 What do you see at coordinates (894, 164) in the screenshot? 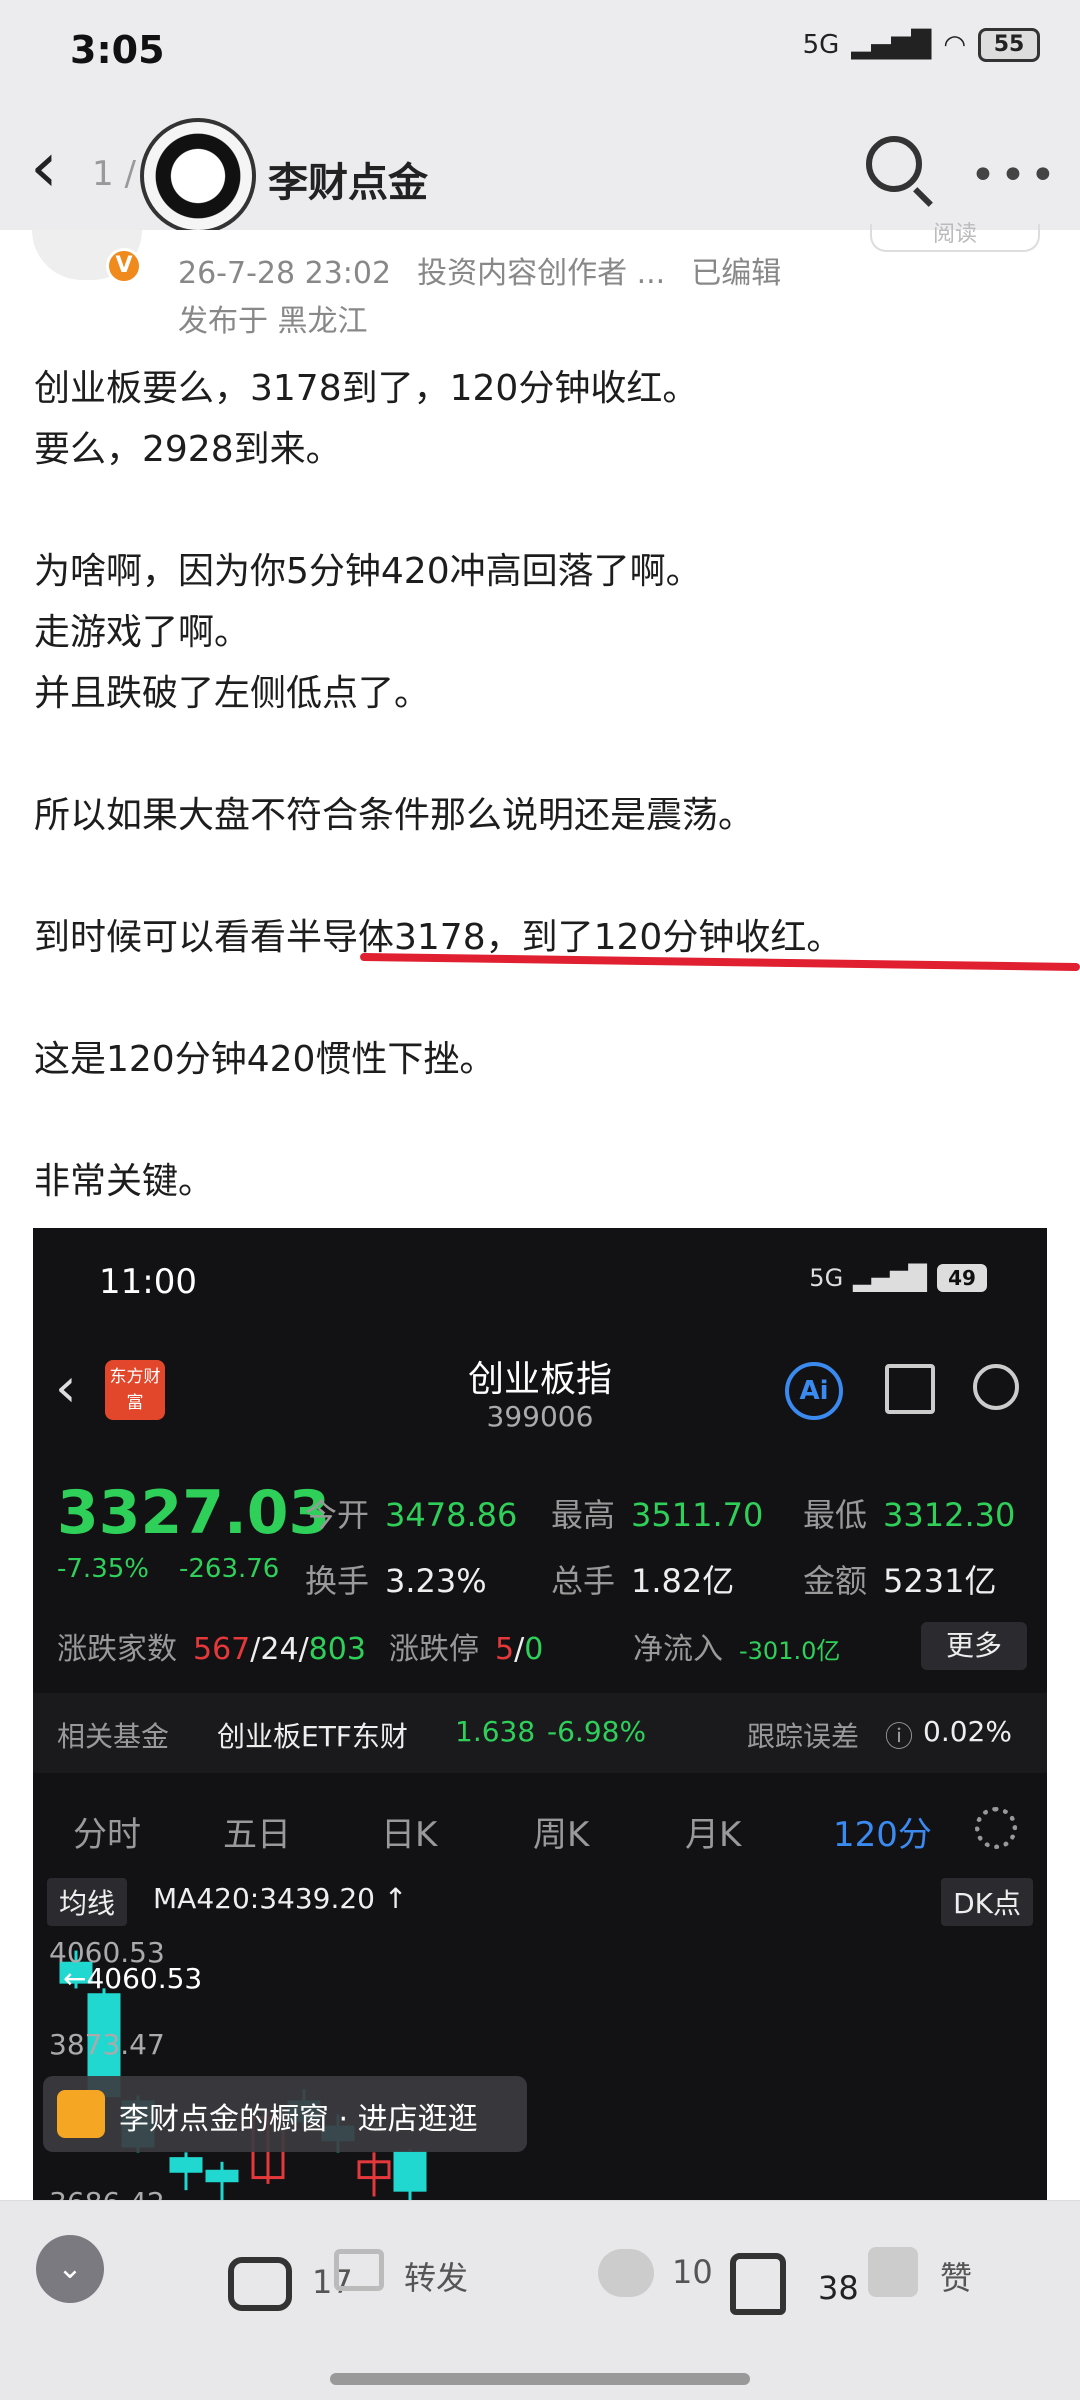
I see `search-icon` at bounding box center [894, 164].